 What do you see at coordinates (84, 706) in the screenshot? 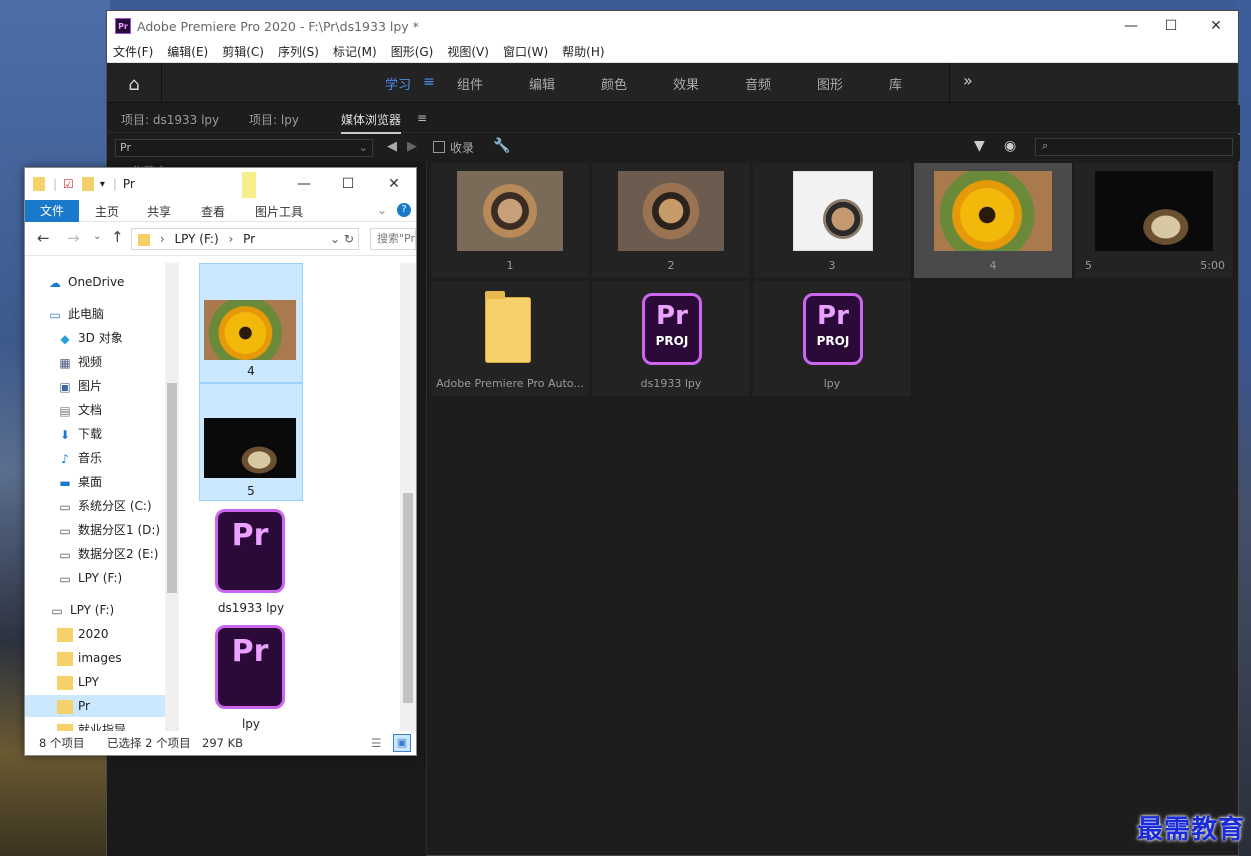
I see `tree-item-label: Pr` at bounding box center [84, 706].